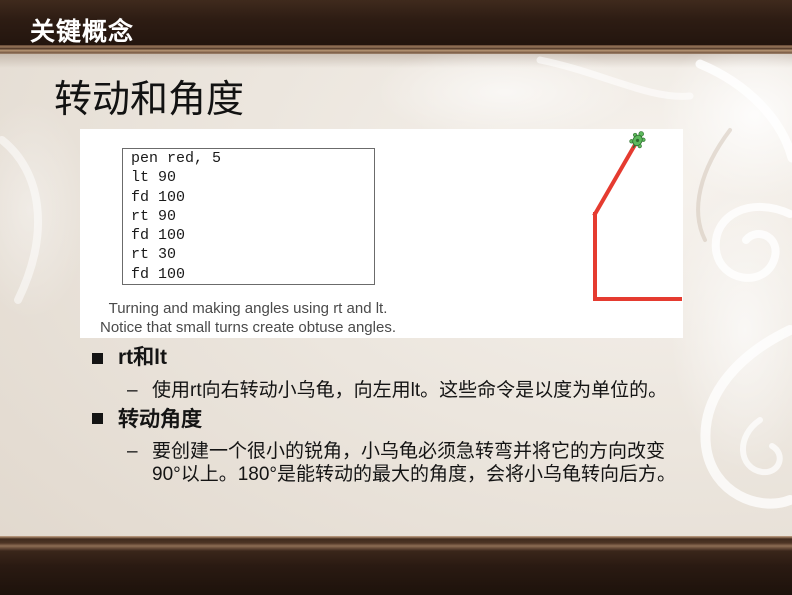  Describe the element at coordinates (82, 32) in the screenshot. I see `section-title: 关键概念` at that location.